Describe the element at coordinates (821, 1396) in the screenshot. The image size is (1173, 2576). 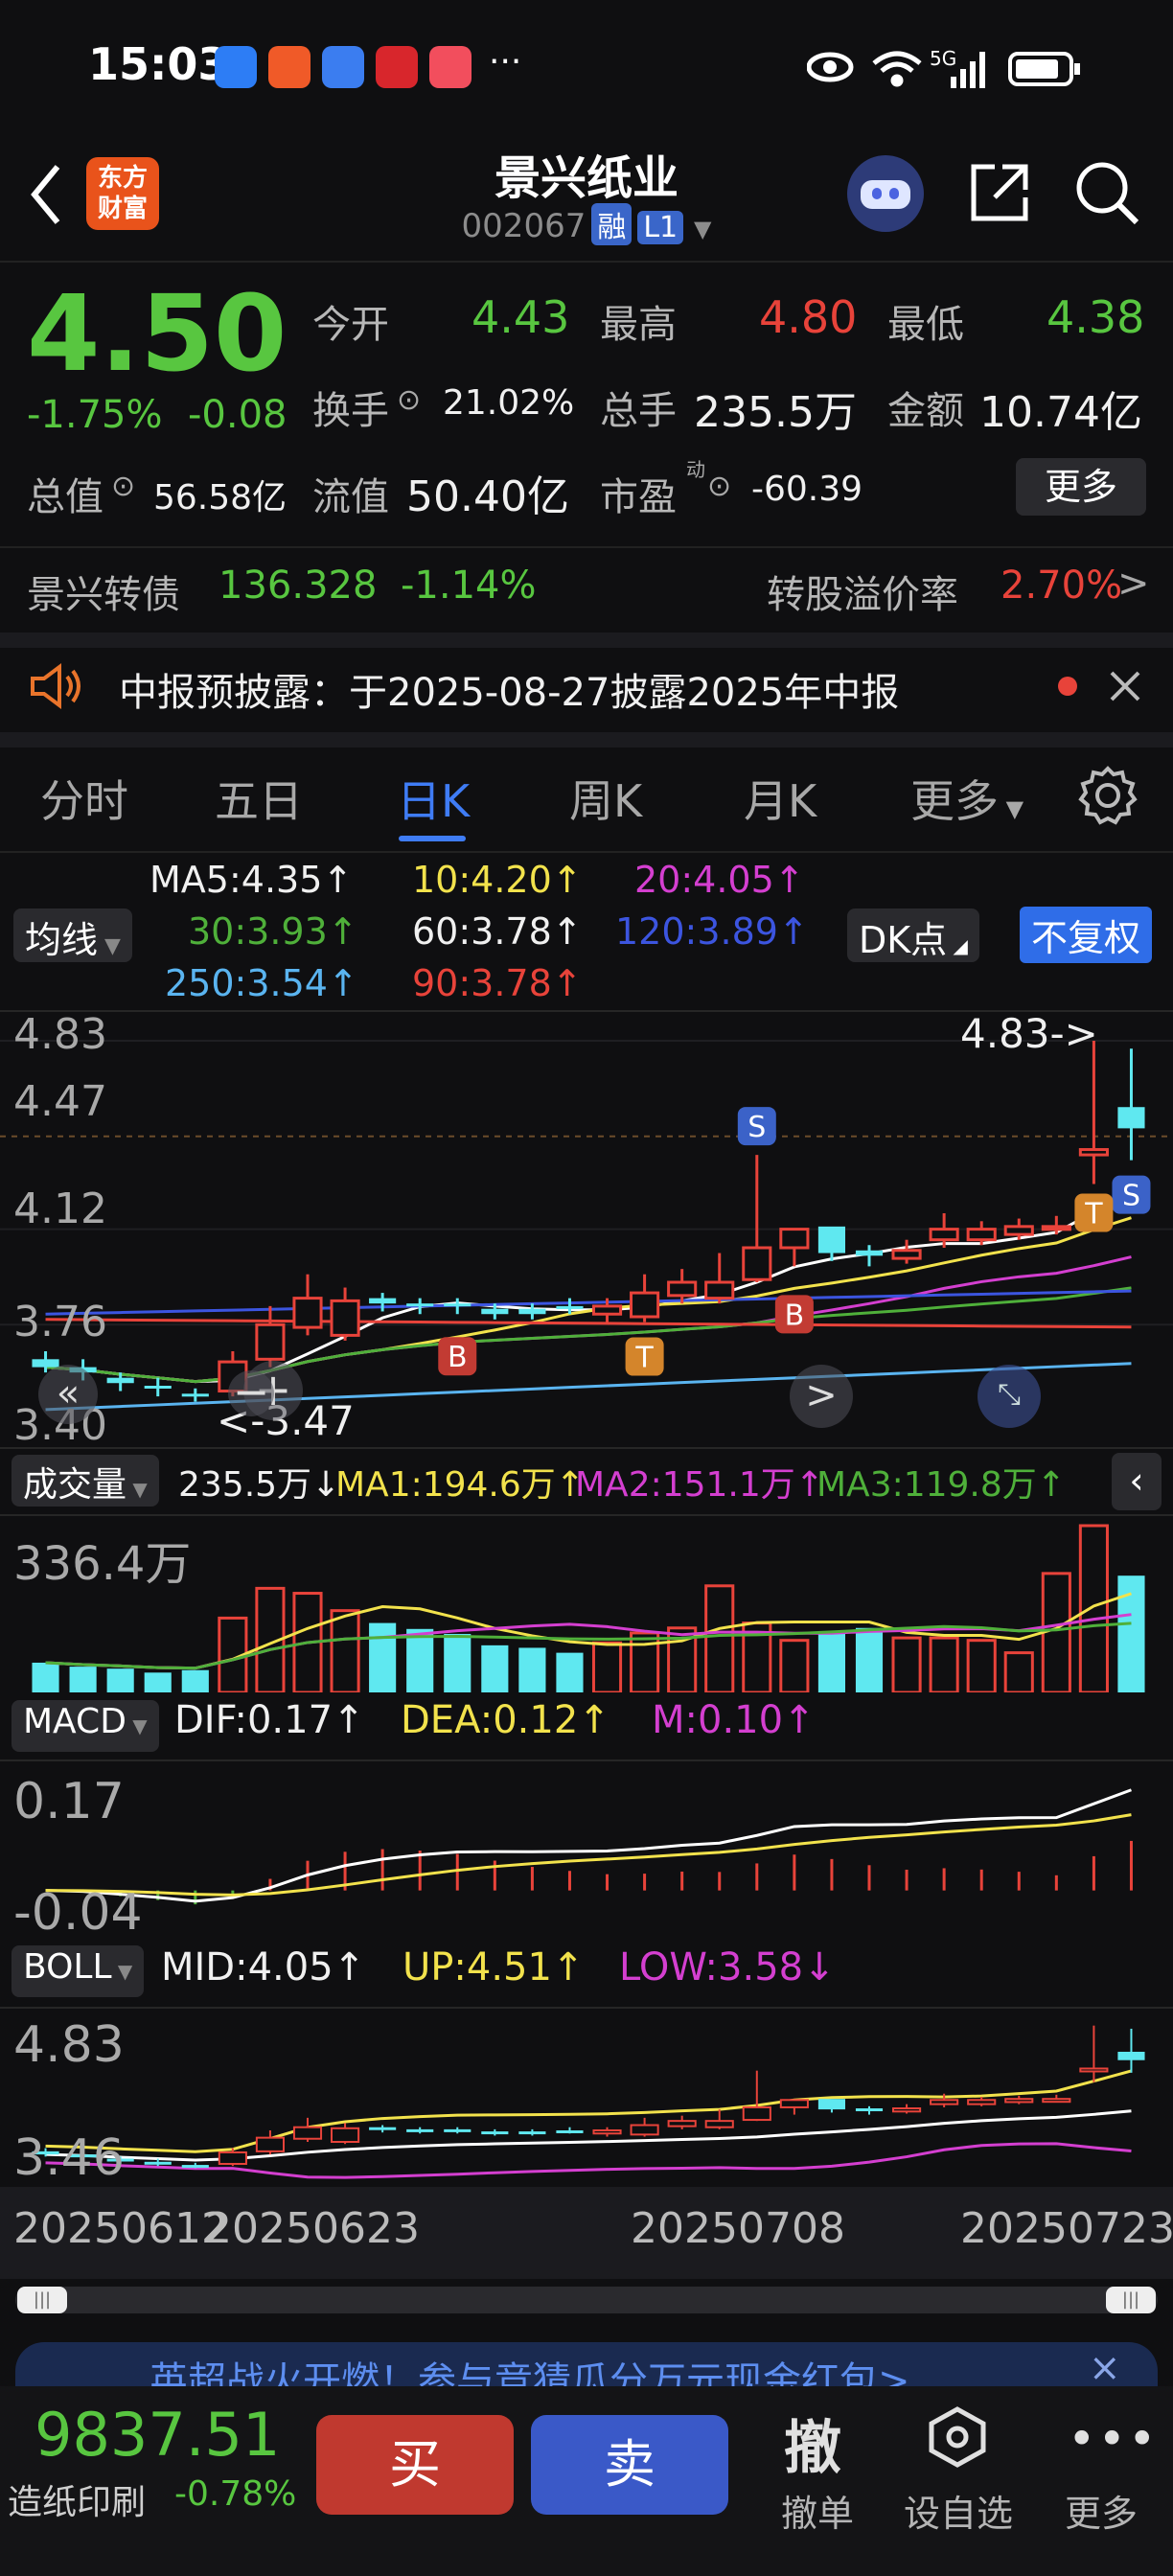
I see `scroll-right-icon: >` at that location.